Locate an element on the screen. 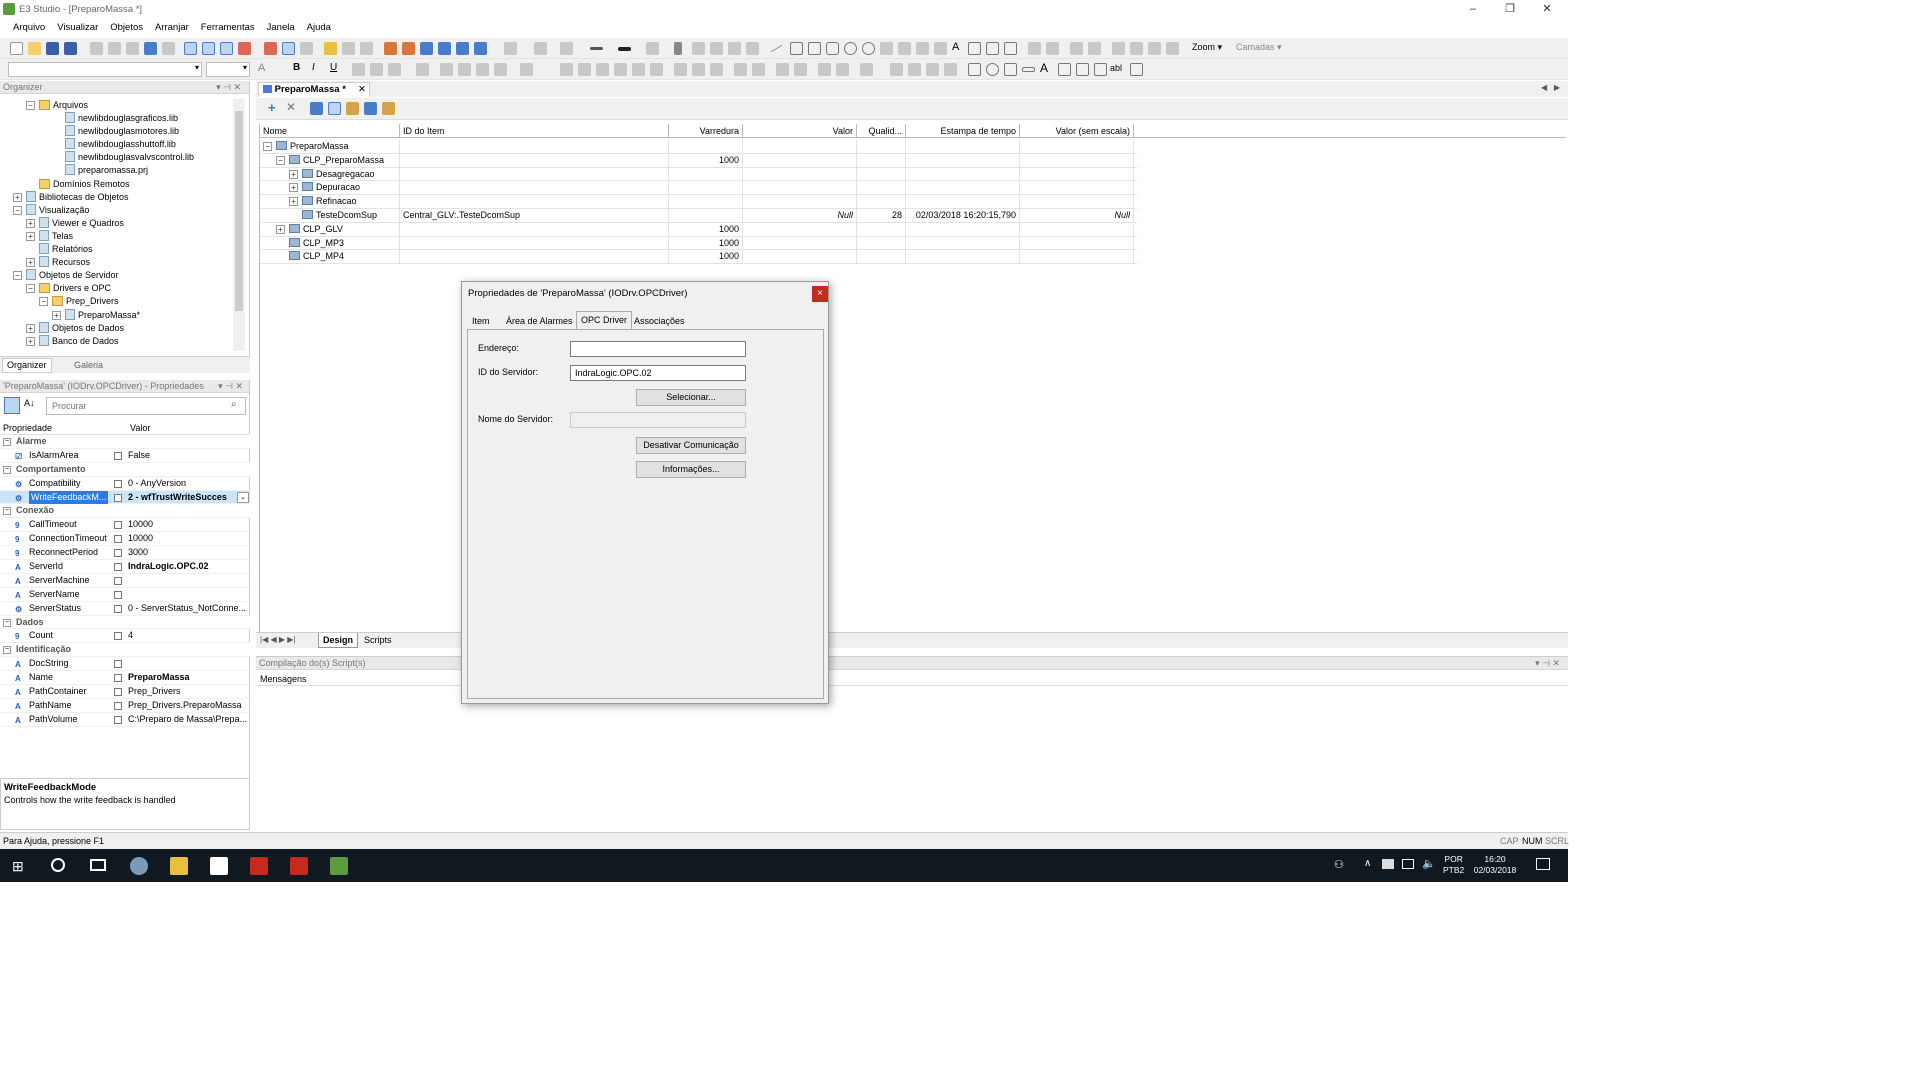 The height and width of the screenshot is (1080, 1920). organizer-scrollbar is located at coordinates (239, 225).